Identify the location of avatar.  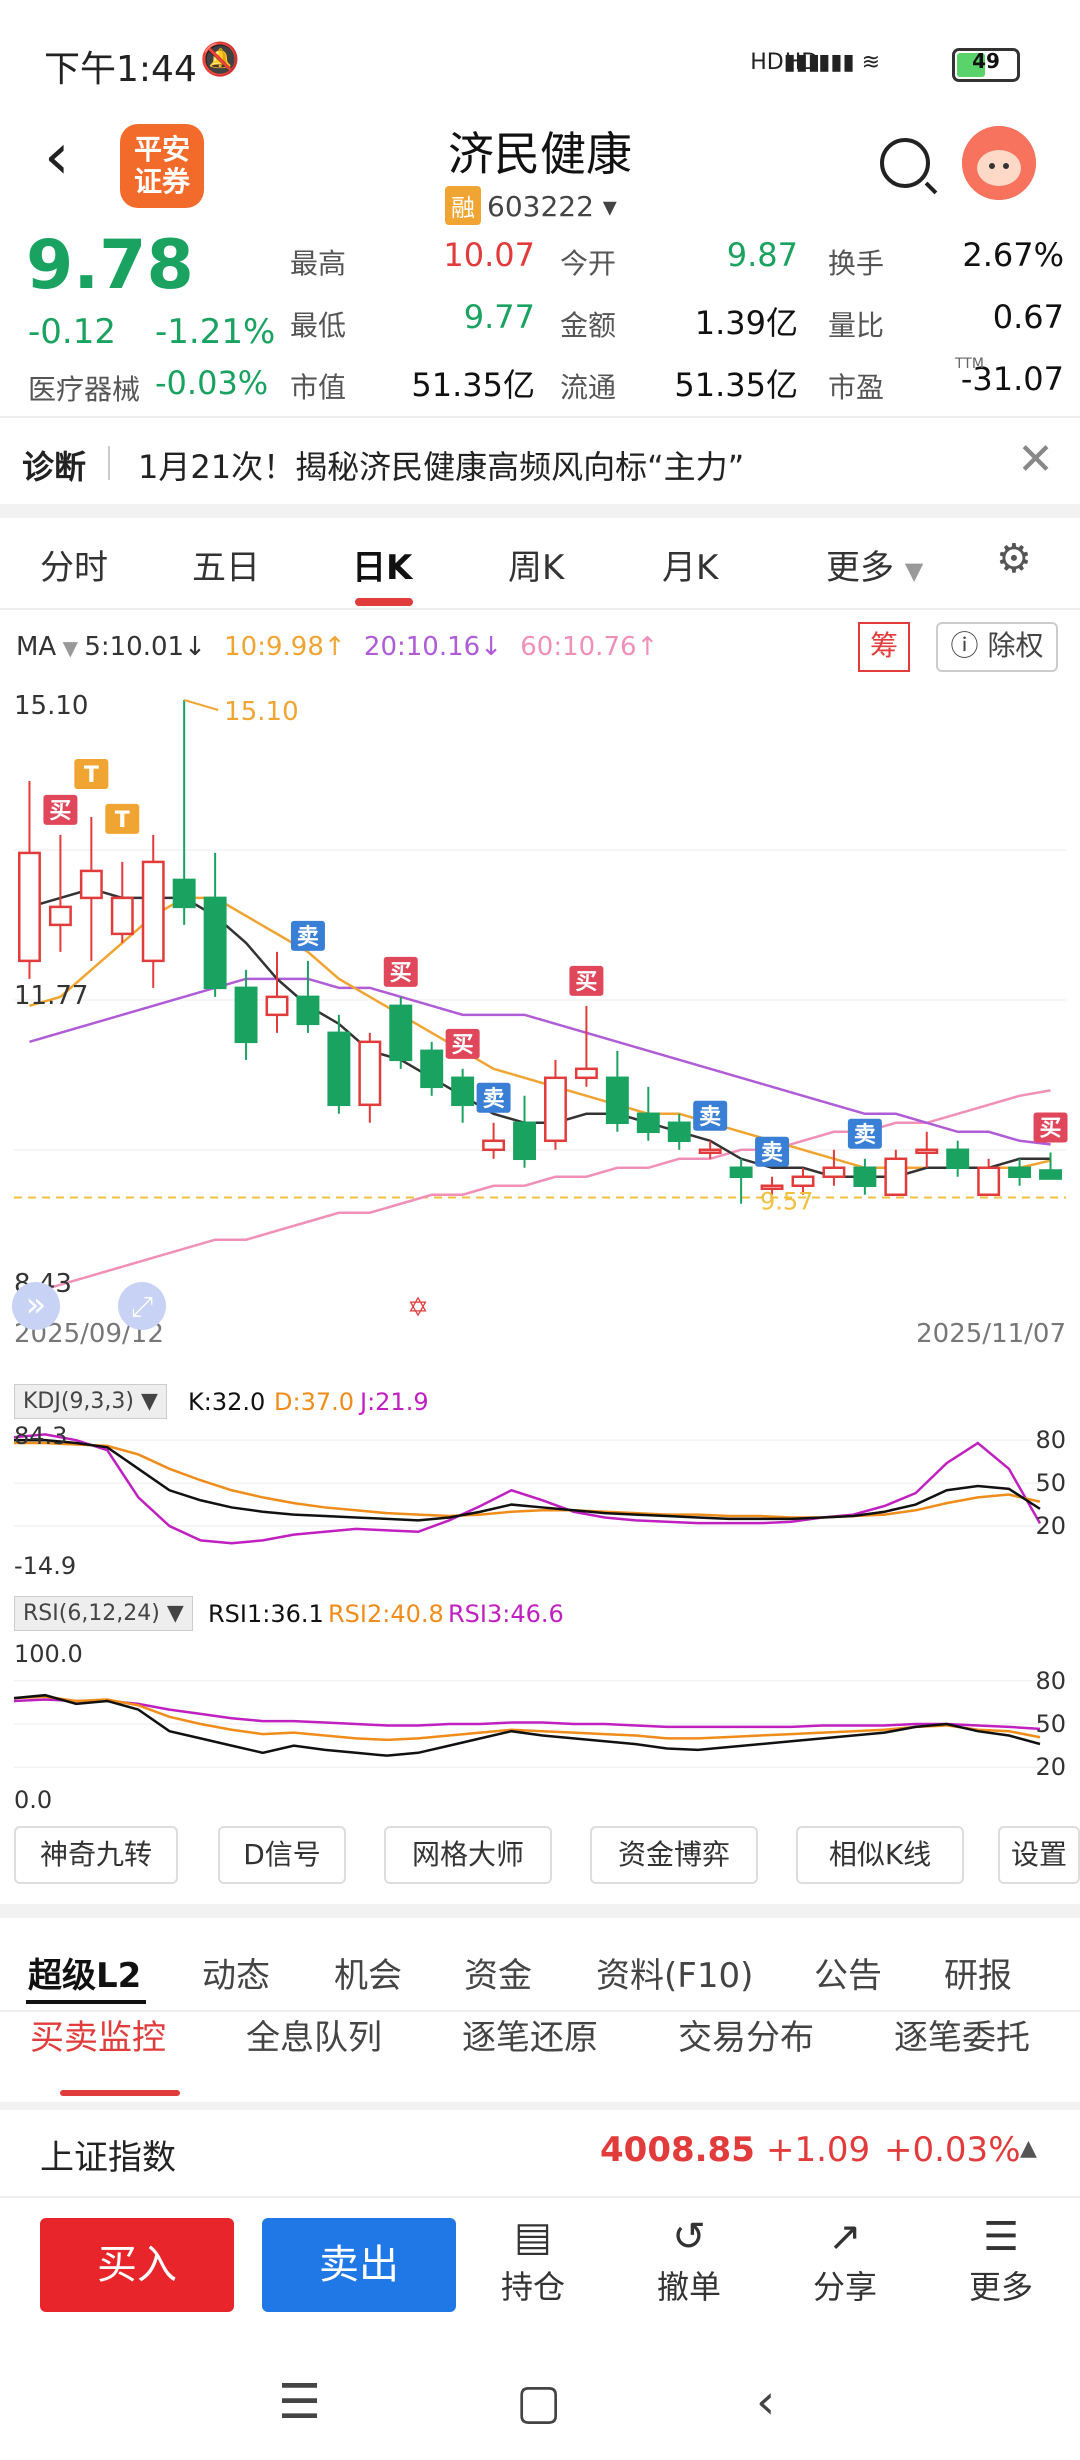
(999, 163).